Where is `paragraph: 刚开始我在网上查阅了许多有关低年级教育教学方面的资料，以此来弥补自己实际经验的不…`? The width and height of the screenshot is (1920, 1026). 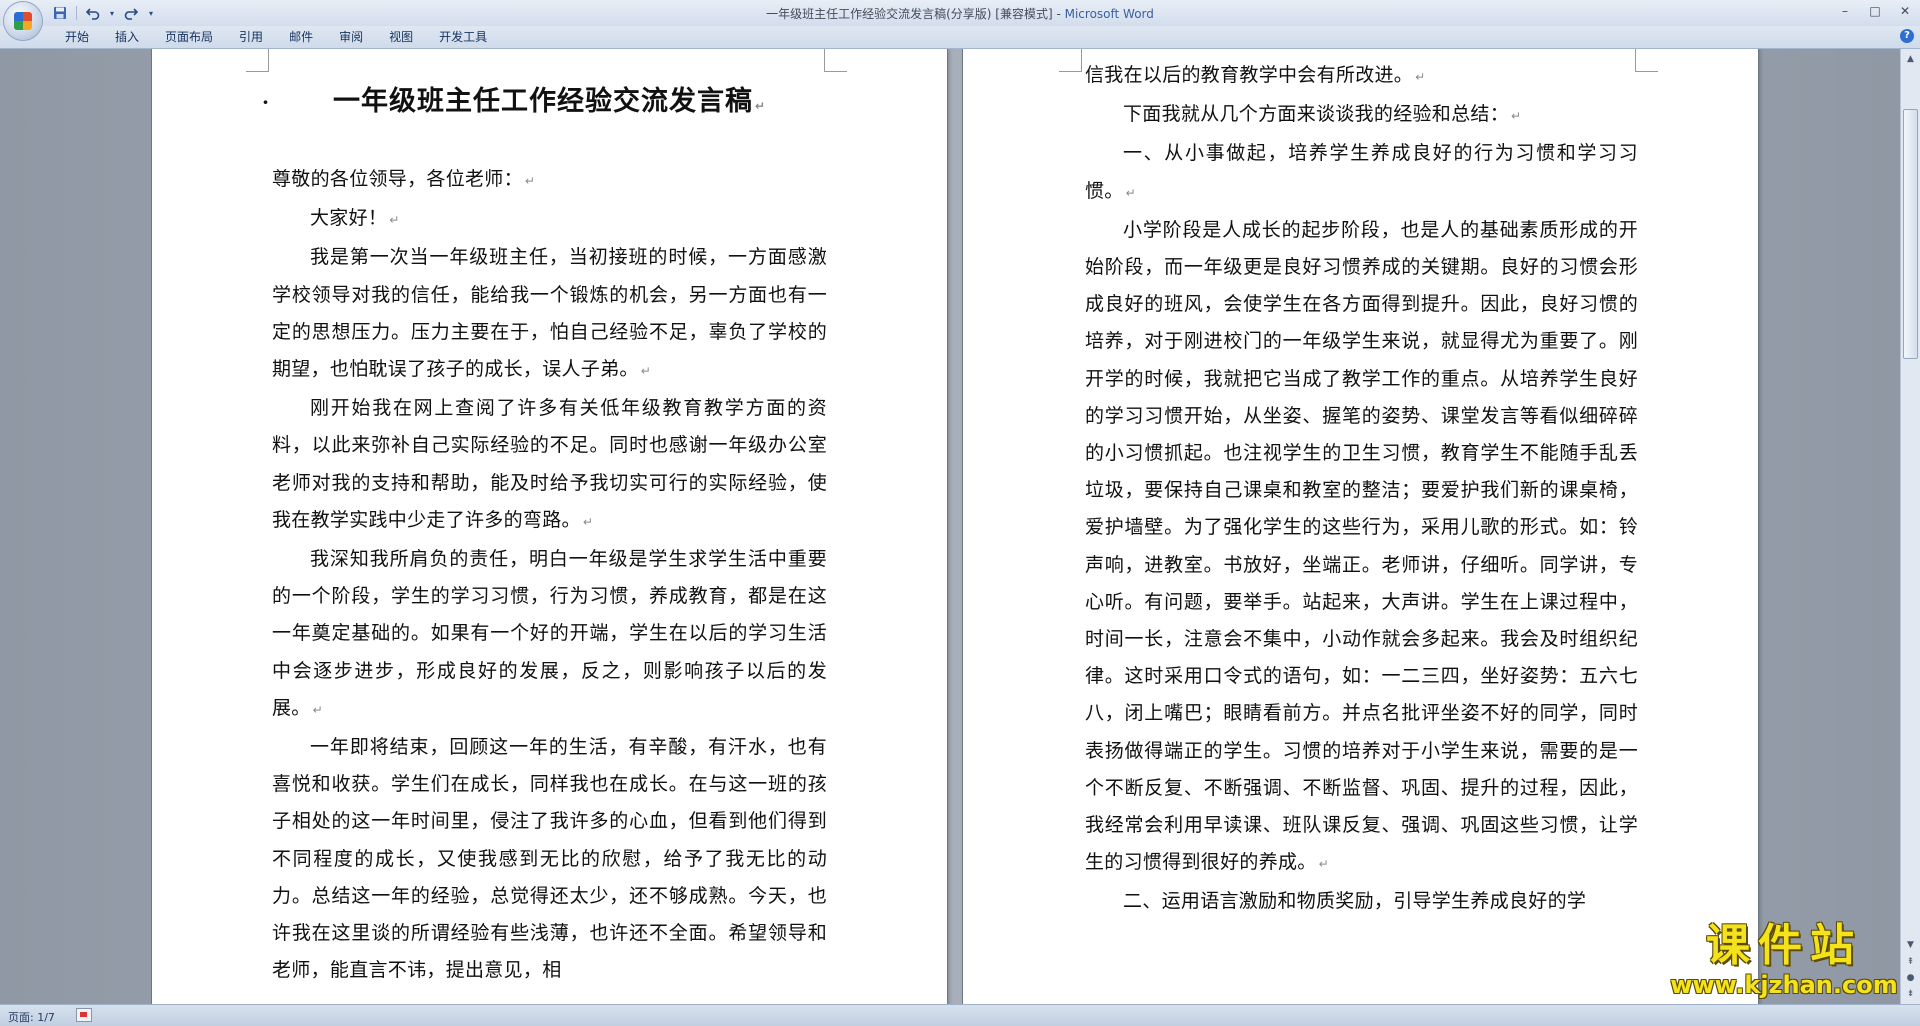 paragraph: 刚开始我在网上查阅了许多有关低年级教育教学方面的资料，以此来弥补自己实际经验的不… is located at coordinates (549, 465).